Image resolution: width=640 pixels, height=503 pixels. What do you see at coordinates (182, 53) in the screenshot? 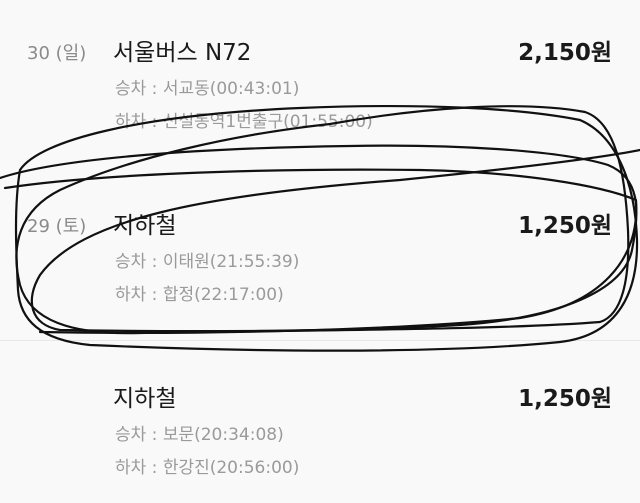
I see `route-title: 서울버스 N72` at bounding box center [182, 53].